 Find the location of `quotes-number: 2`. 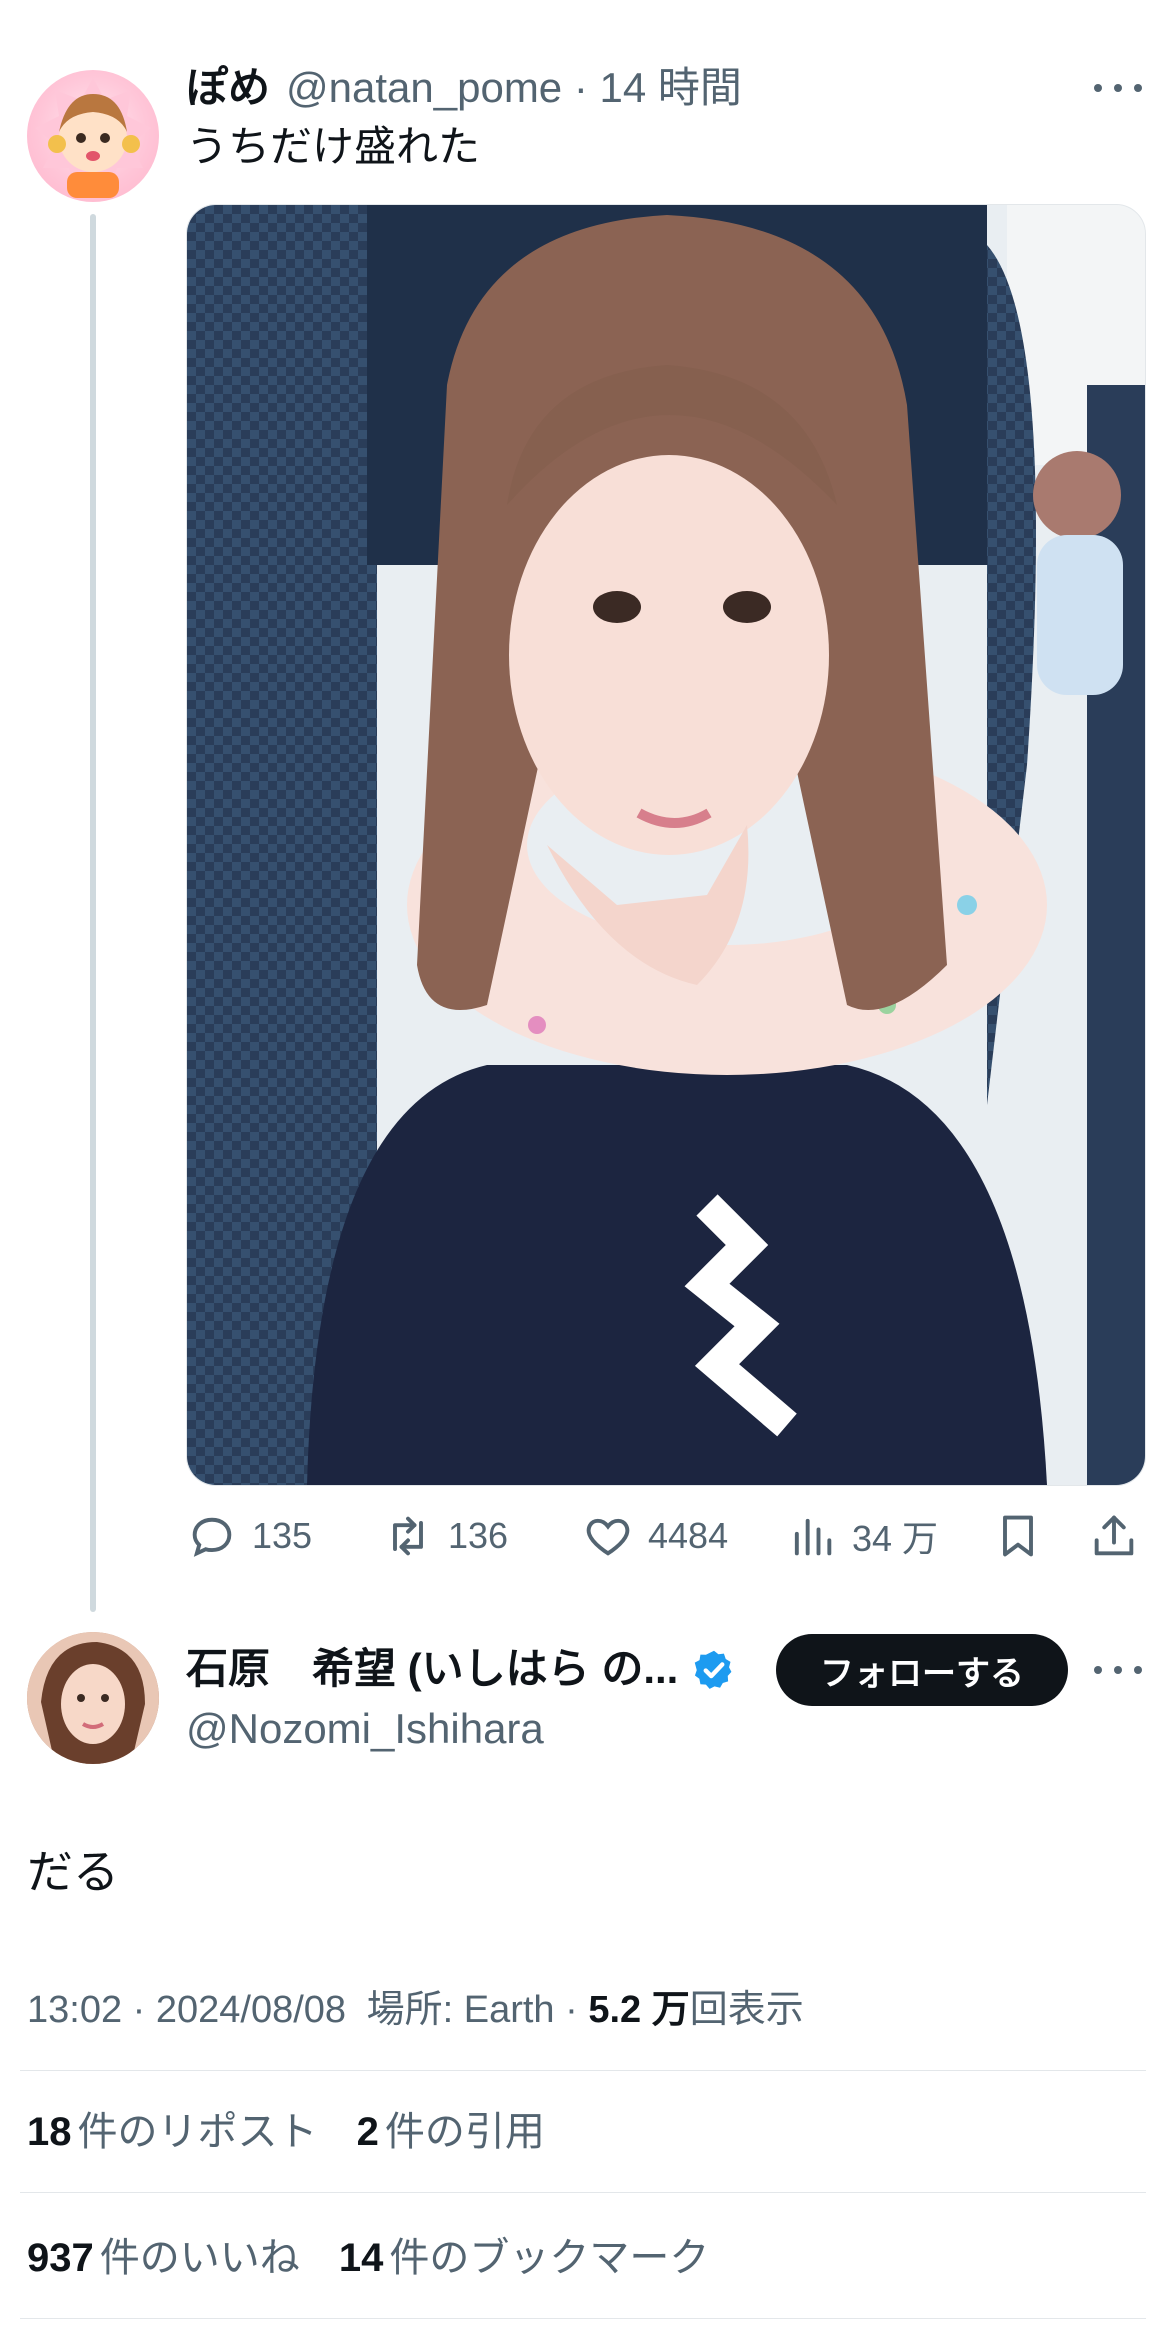

quotes-number: 2 is located at coordinates (367, 2132).